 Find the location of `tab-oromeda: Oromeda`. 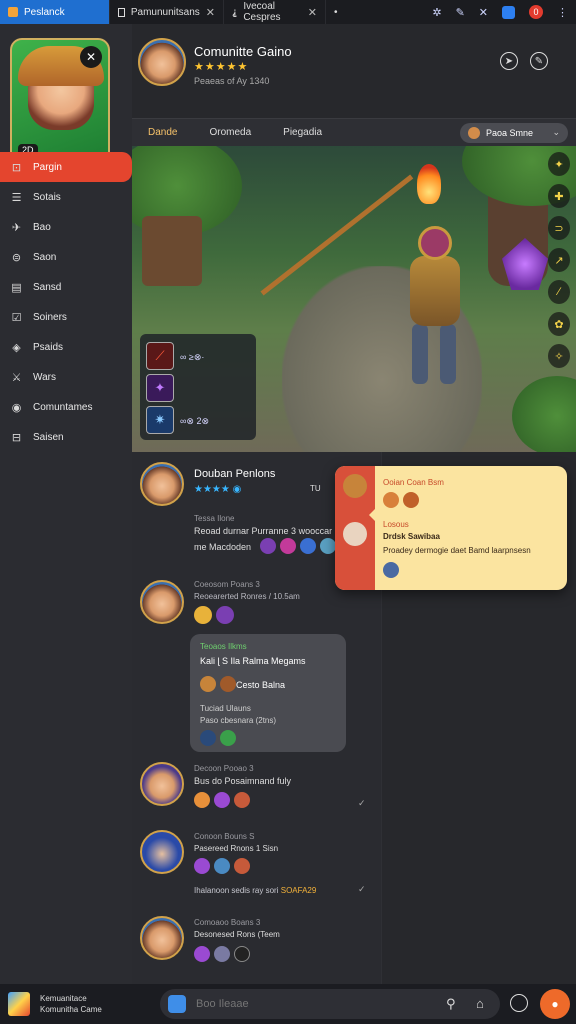

tab-oromeda: Oromeda is located at coordinates (230, 133).